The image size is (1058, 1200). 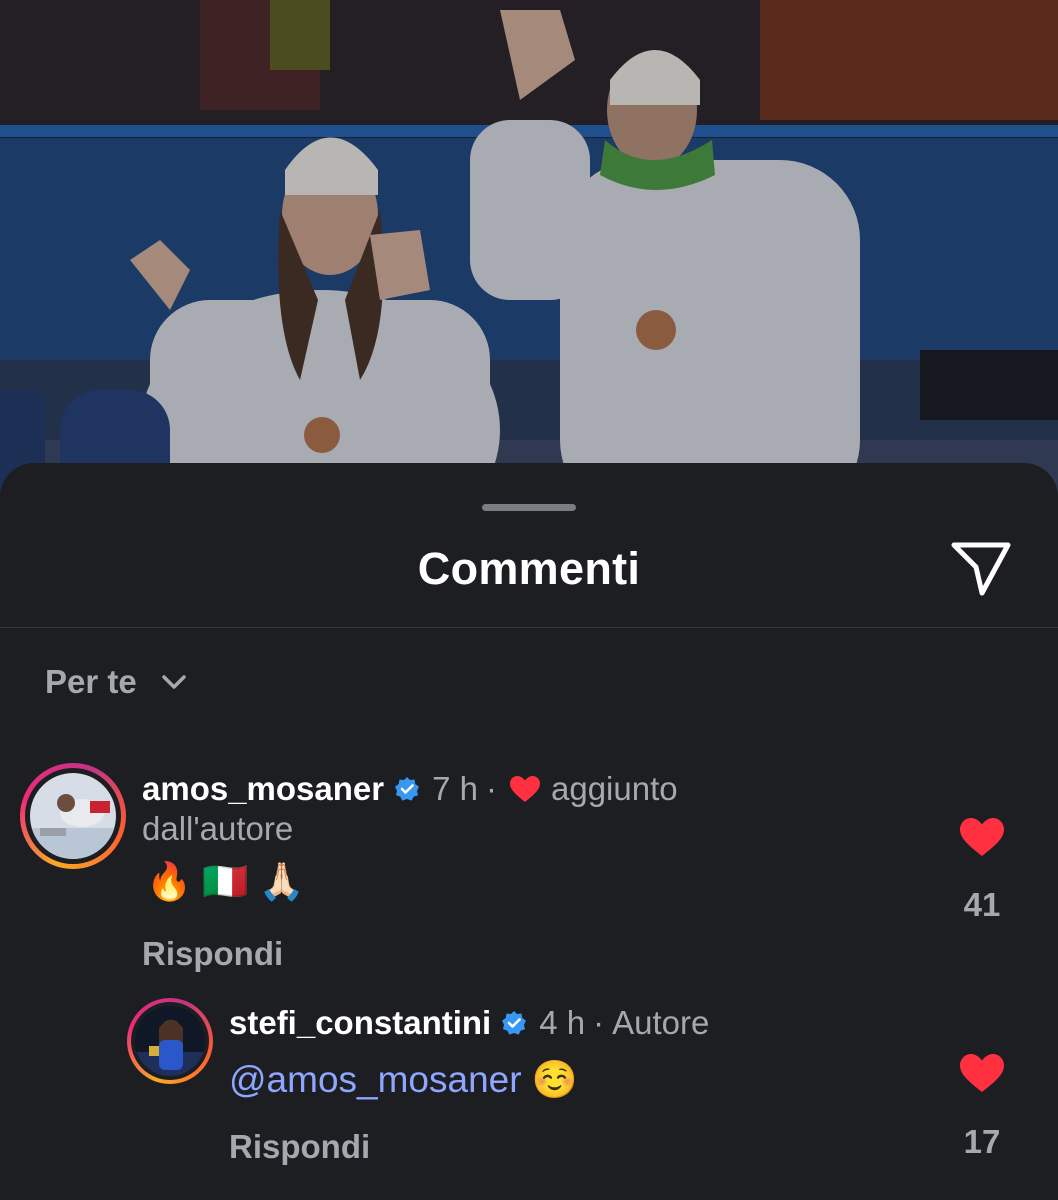 What do you see at coordinates (360, 1023) in the screenshot?
I see `comment-username: stefi_constantini` at bounding box center [360, 1023].